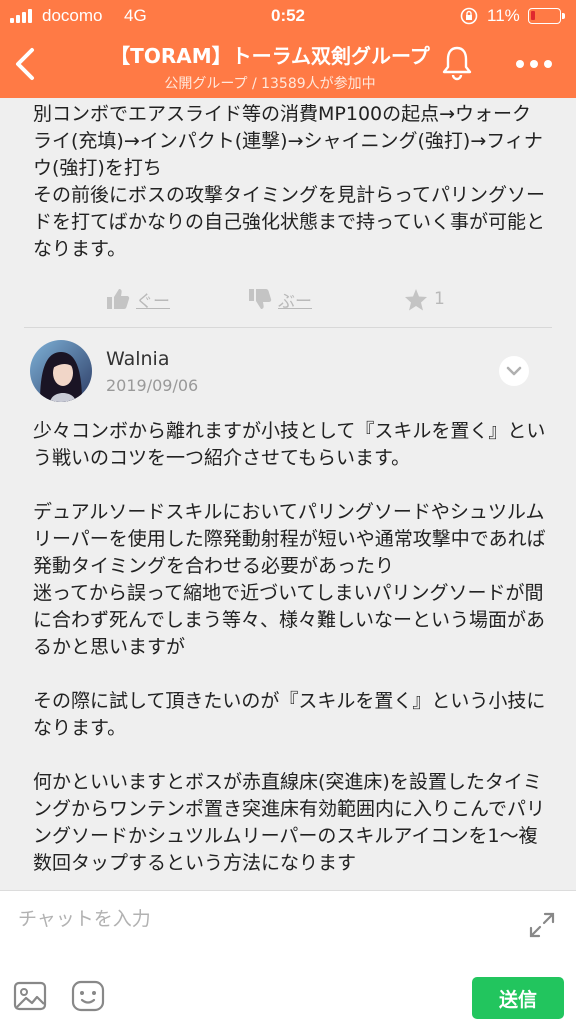 The height and width of the screenshot is (1024, 576). What do you see at coordinates (61, 371) in the screenshot?
I see `avatar` at bounding box center [61, 371].